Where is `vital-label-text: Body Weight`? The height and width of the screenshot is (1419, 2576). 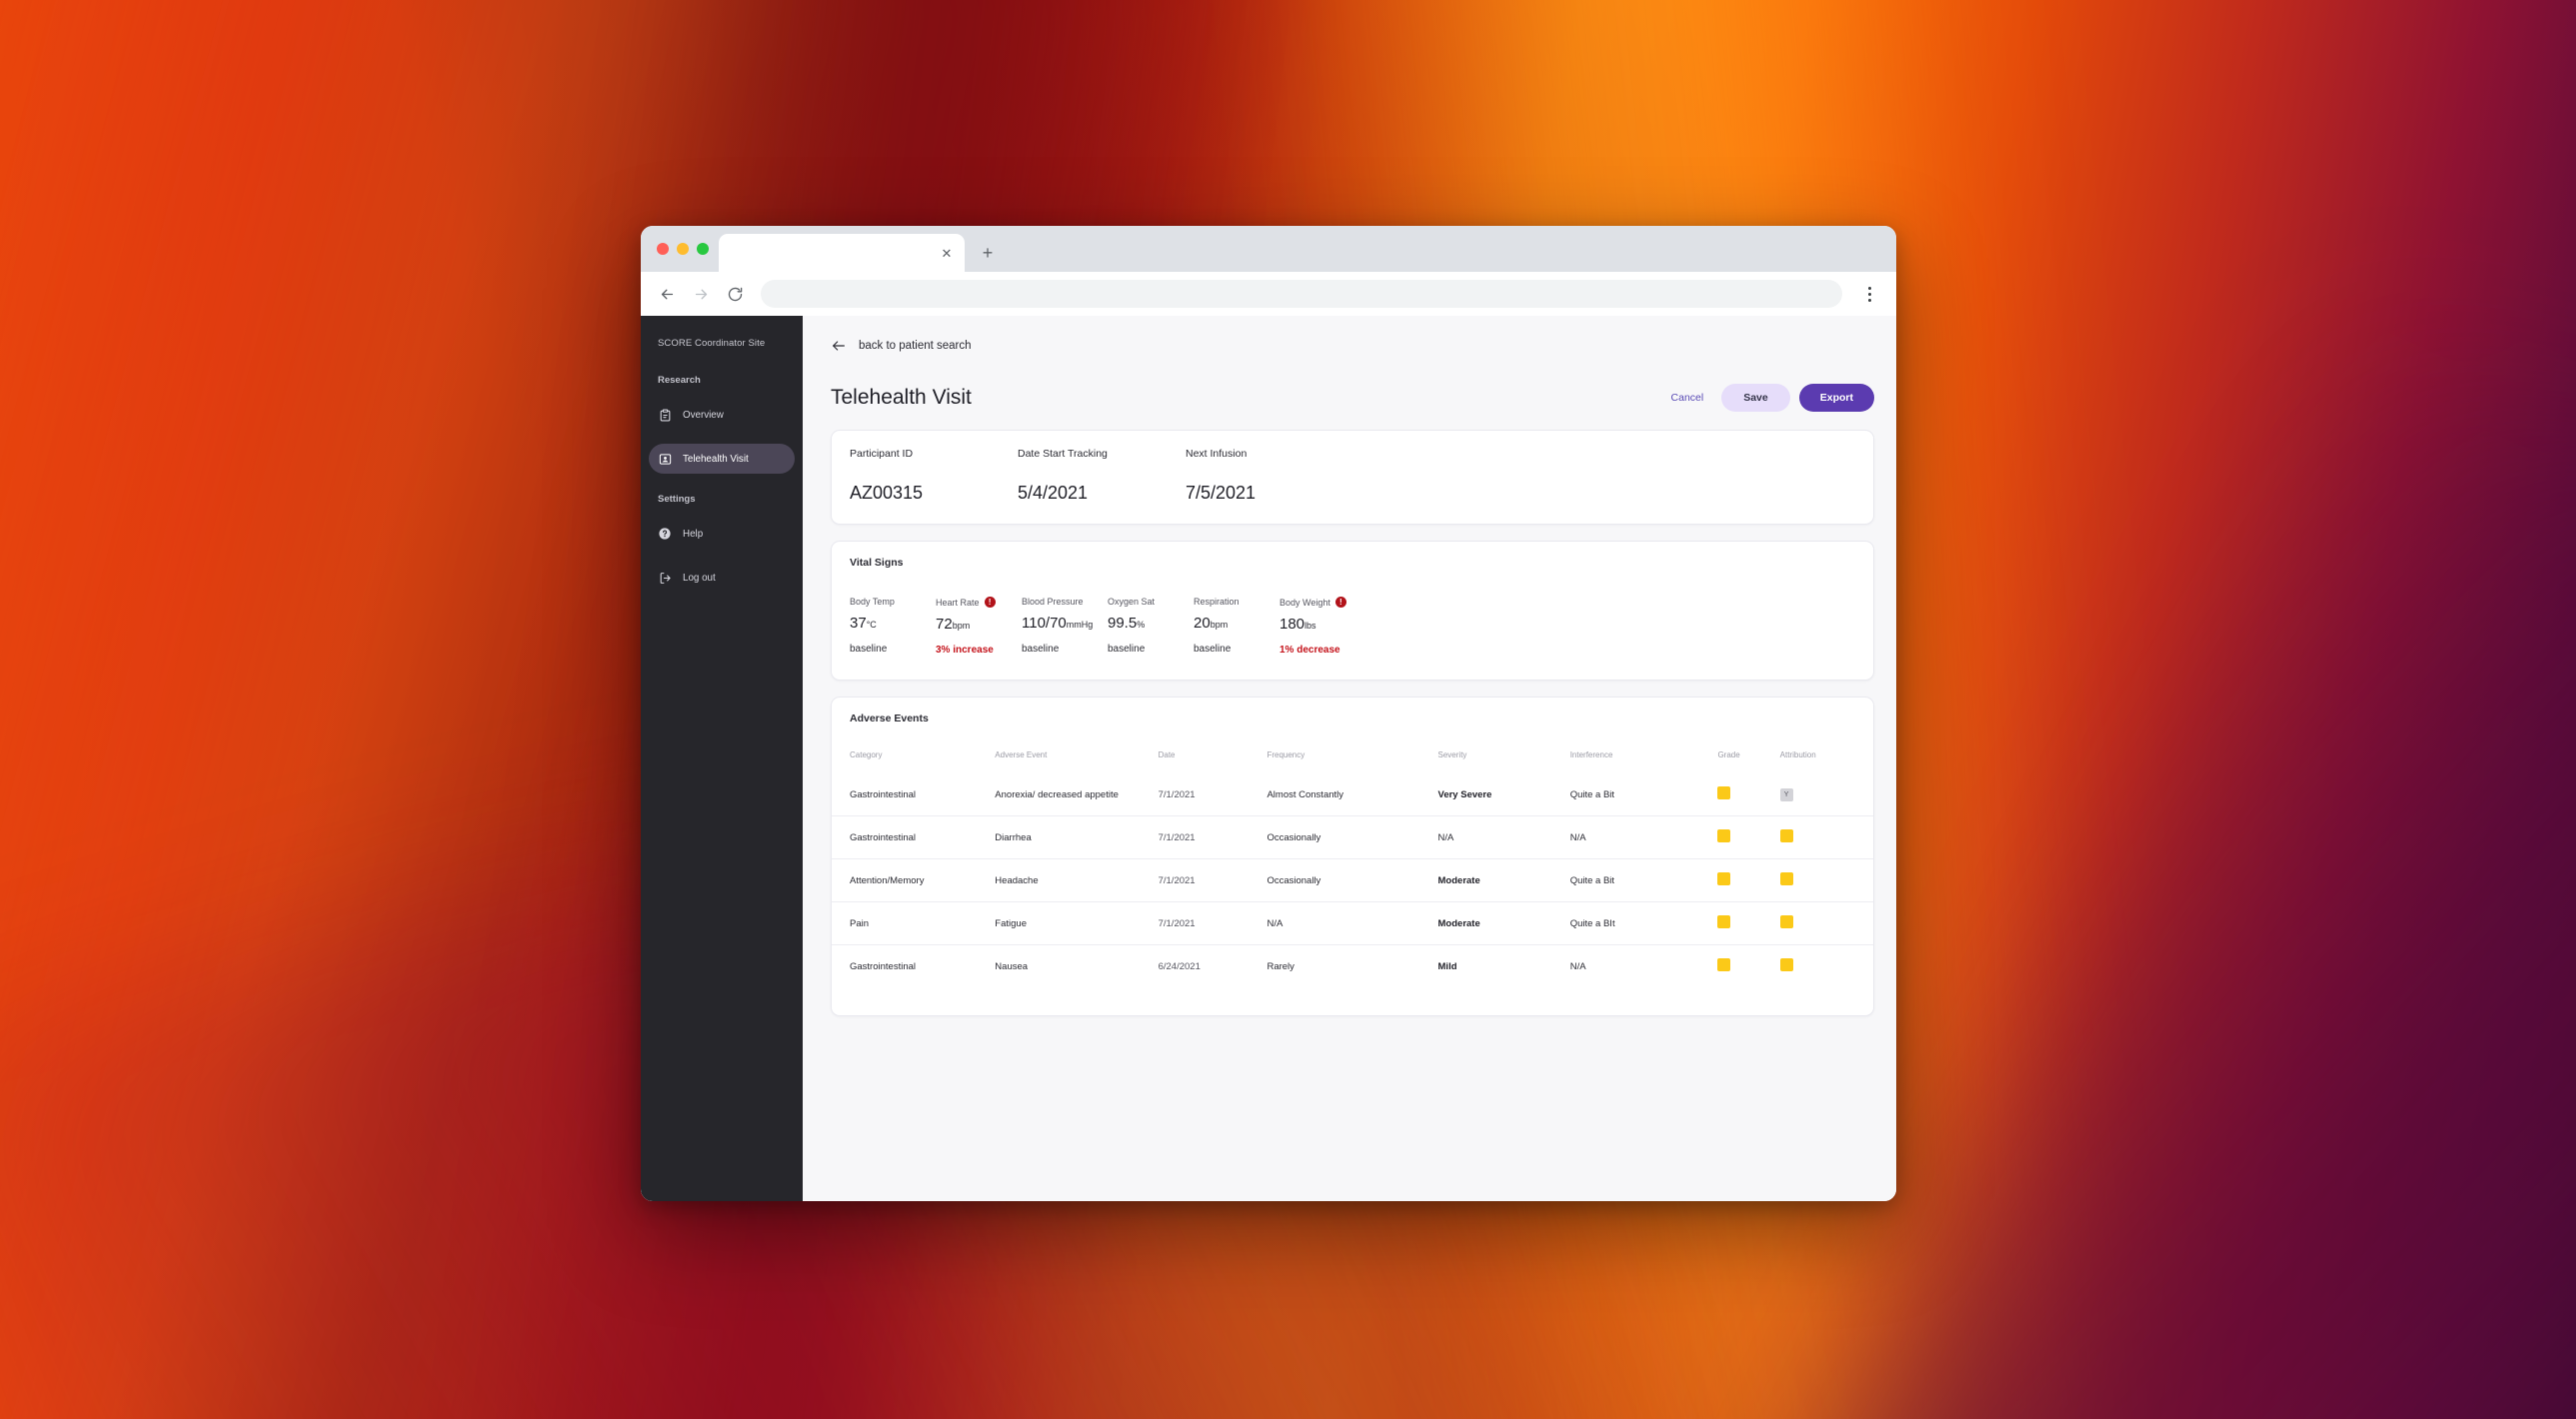
vital-label-text: Body Weight is located at coordinates (1305, 603).